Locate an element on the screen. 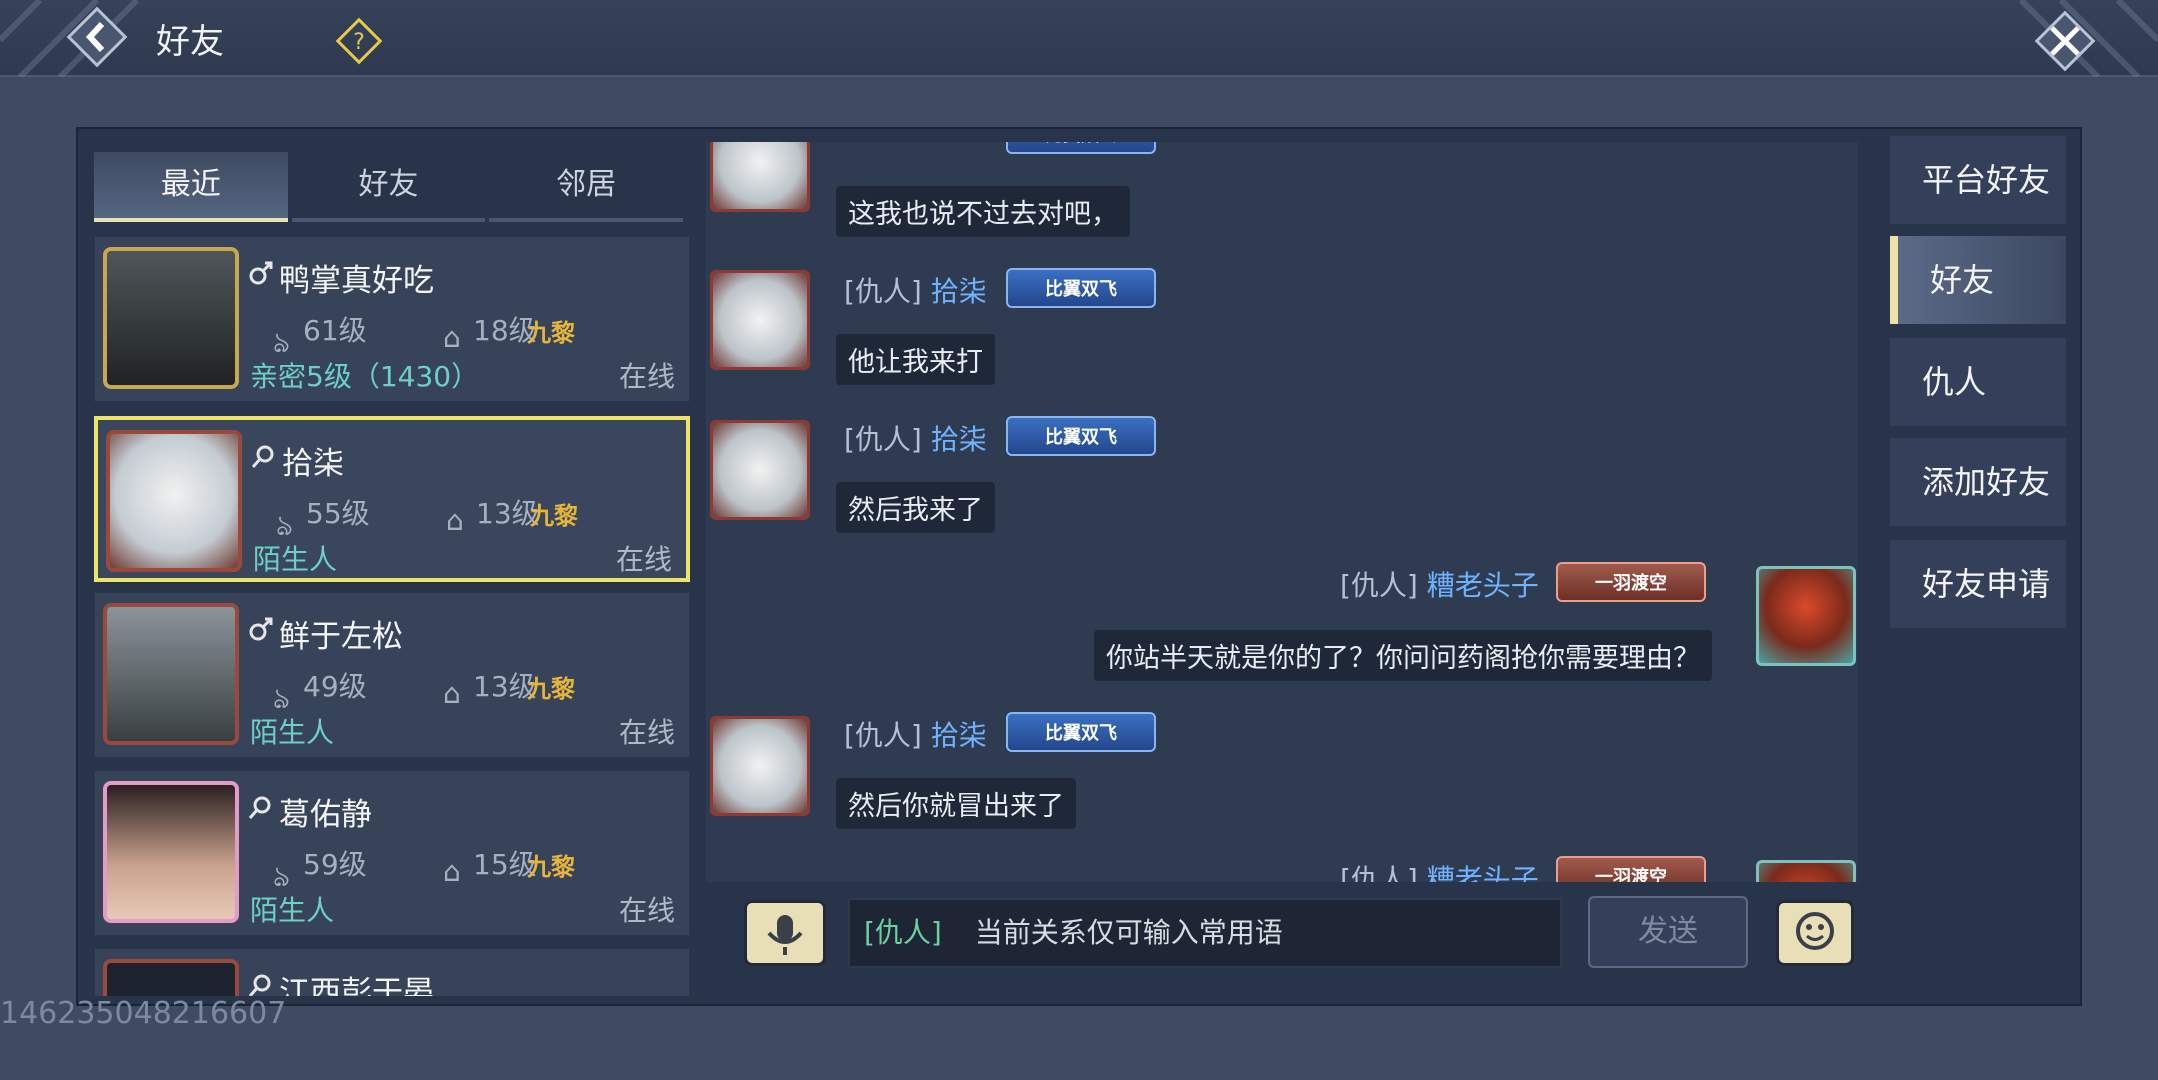  player-level: ঌ 49级 is located at coordinates (320, 692).